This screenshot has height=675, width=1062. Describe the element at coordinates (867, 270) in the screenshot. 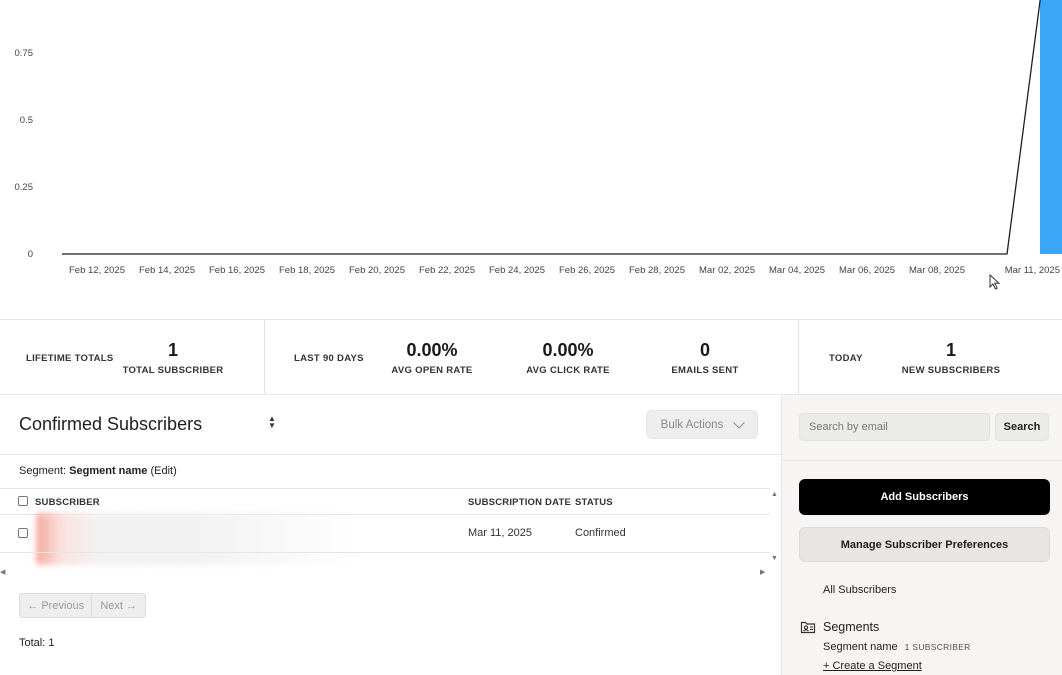

I see `x-tick-label: Mar 06, 2025` at that location.